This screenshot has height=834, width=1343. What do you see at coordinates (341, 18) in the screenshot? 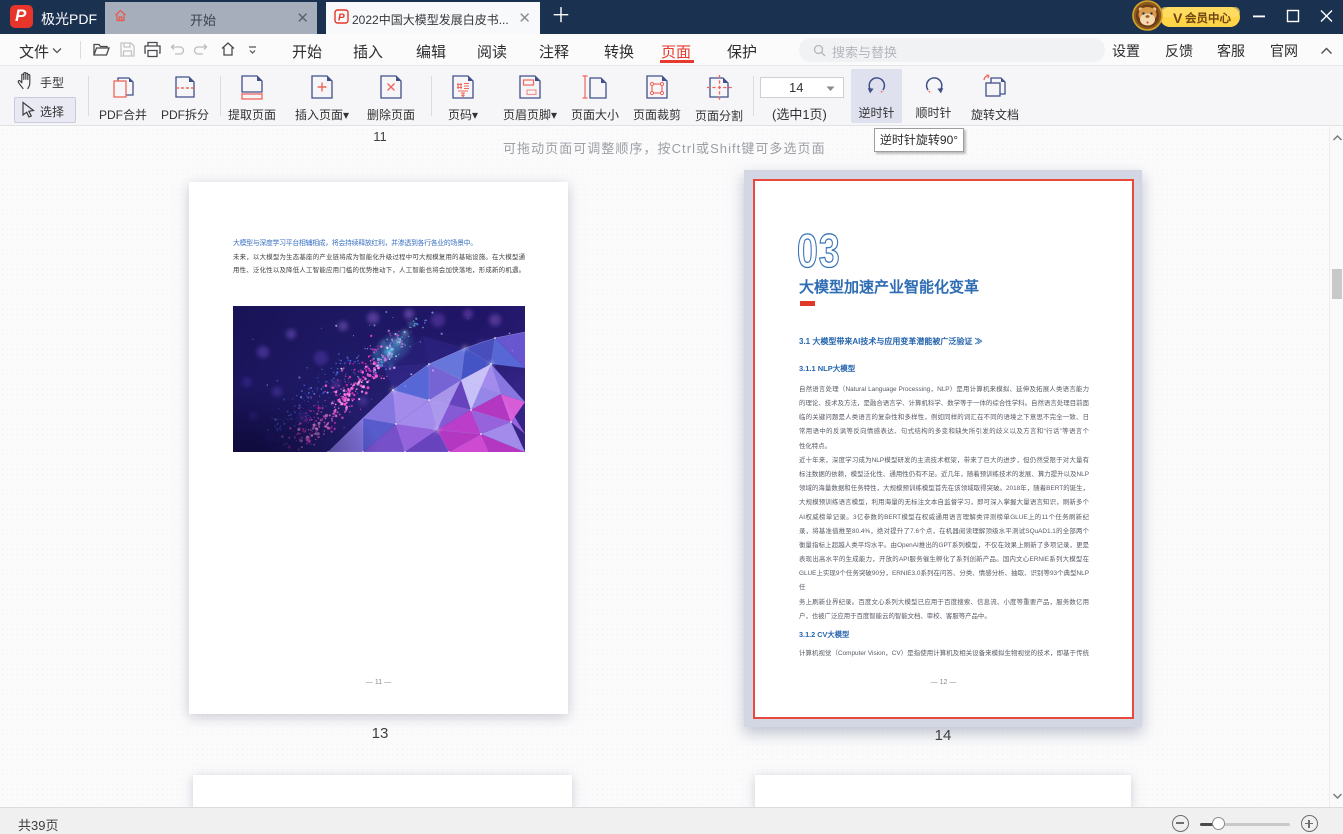
I see `svg-text: P` at bounding box center [341, 18].